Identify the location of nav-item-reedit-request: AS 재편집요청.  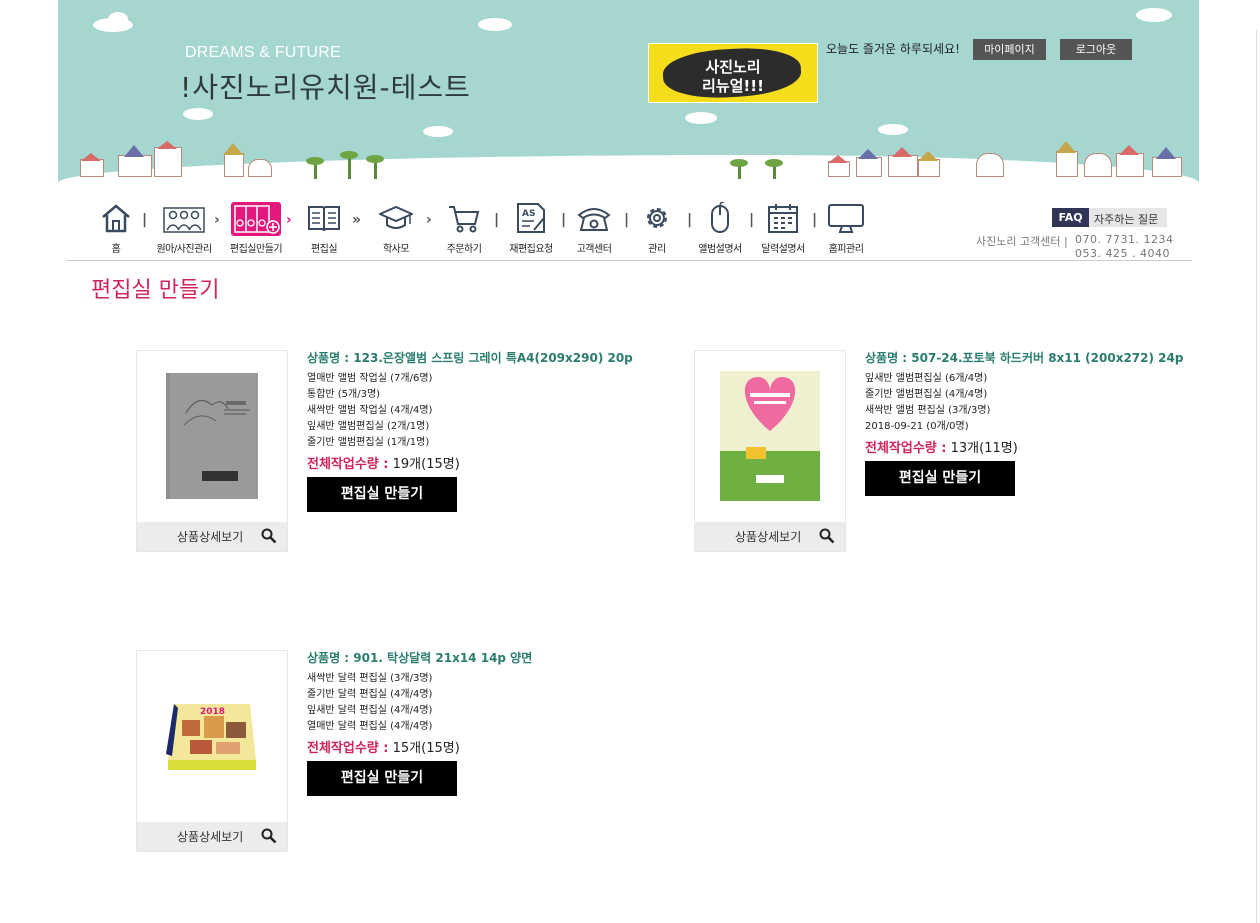
(531, 228).